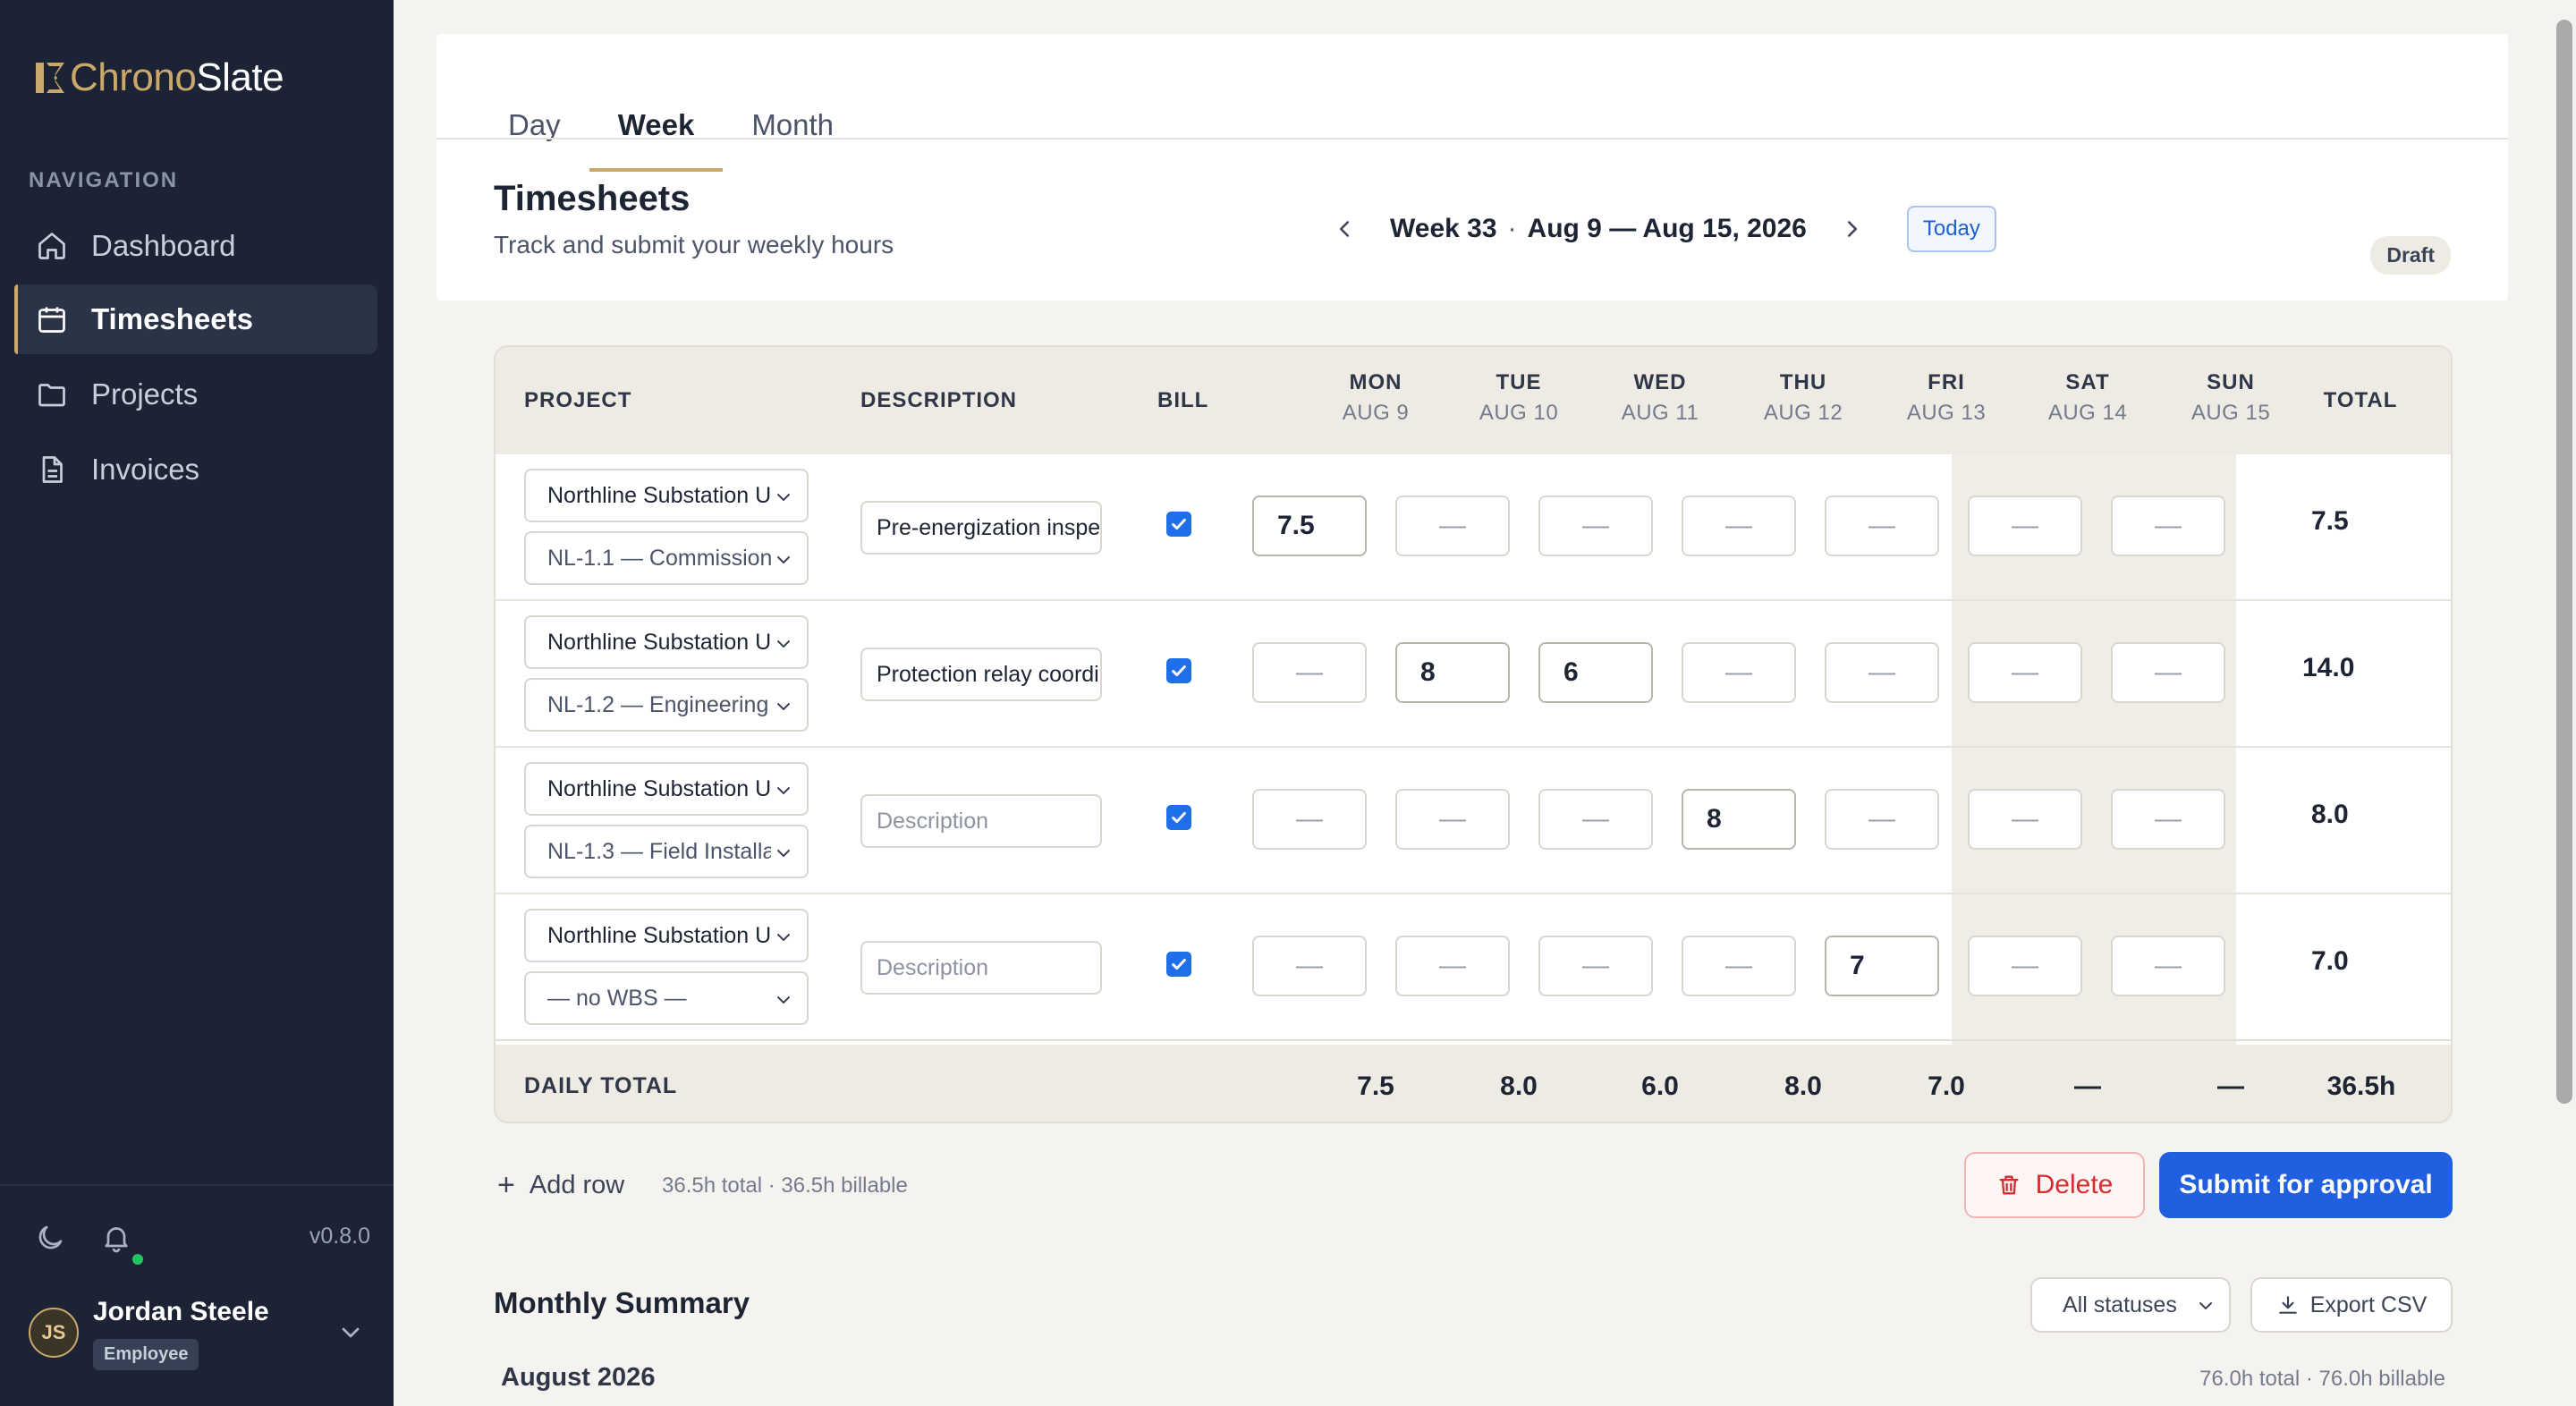  I want to click on sidebar-item-label: Projects, so click(145, 394).